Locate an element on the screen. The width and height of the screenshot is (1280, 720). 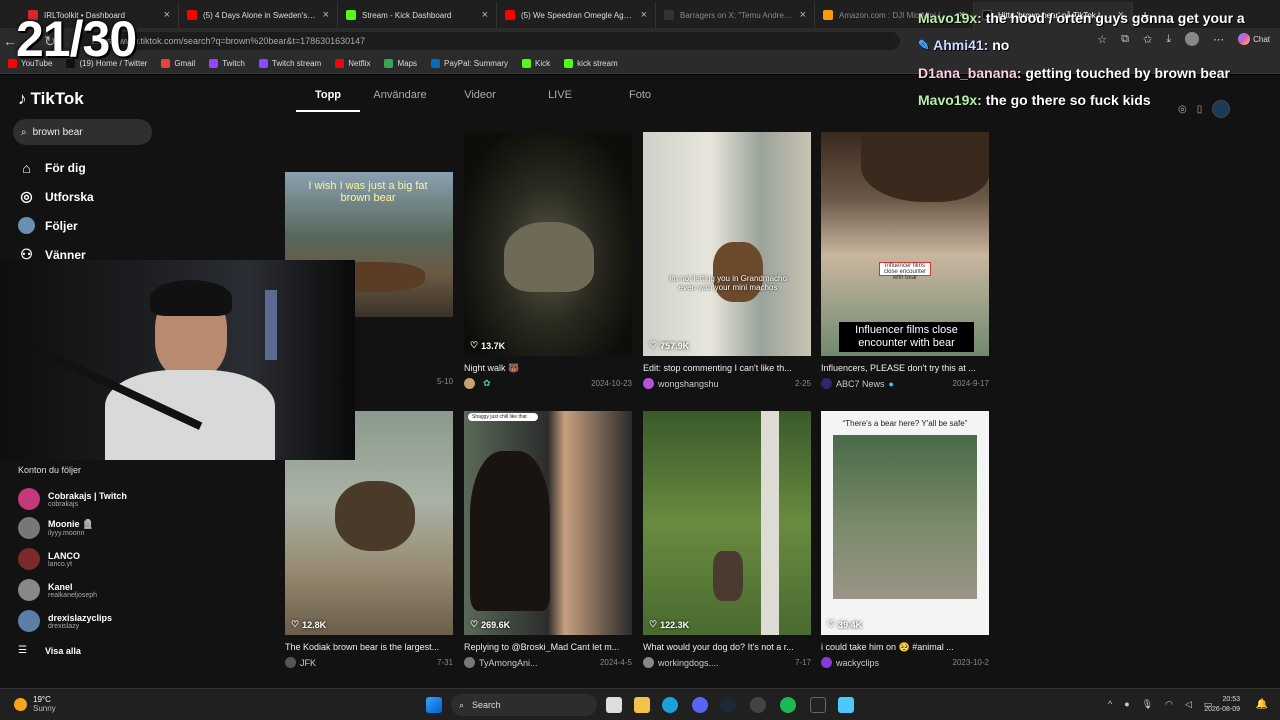
edge-icon is located at coordinates (670, 705).